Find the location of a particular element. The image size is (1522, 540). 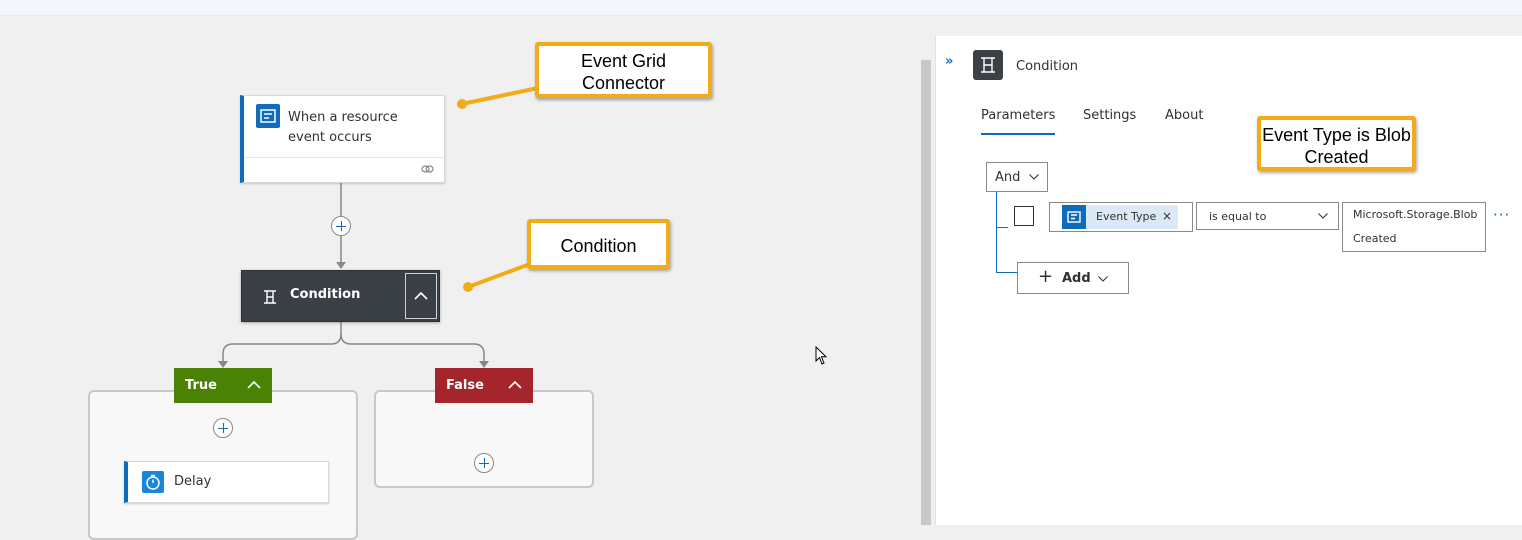

right-operand-field: Microsoft.Storage.Blob Created is located at coordinates (1414, 227).